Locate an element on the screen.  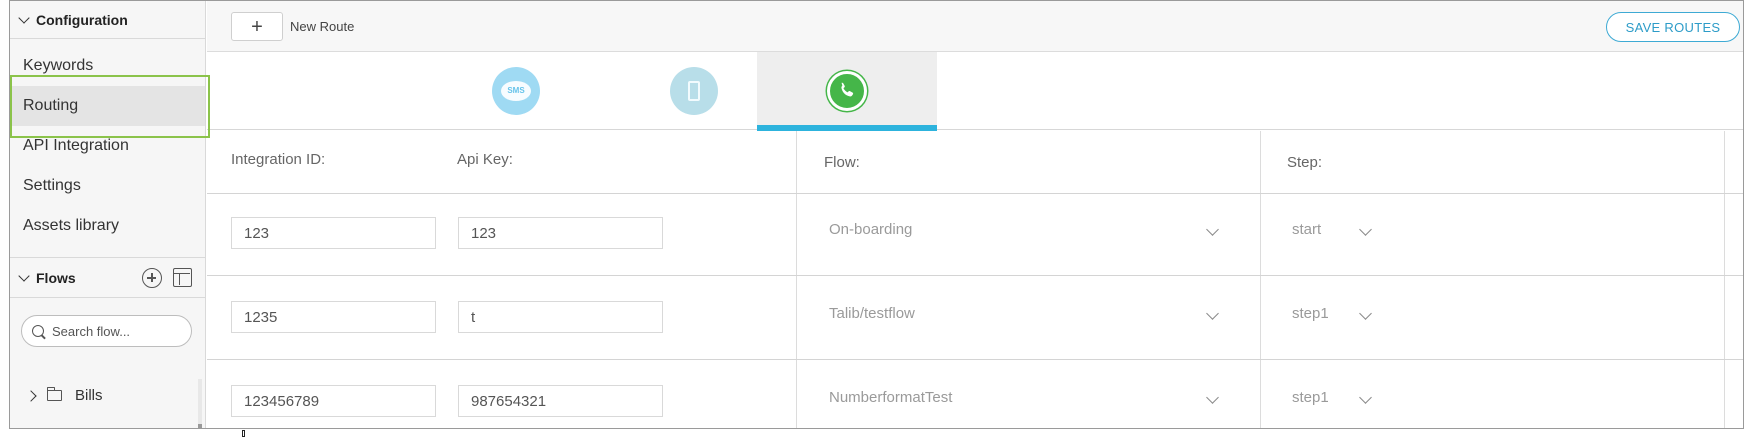
sidebar-item-keywords: Keywords is located at coordinates (107, 66).